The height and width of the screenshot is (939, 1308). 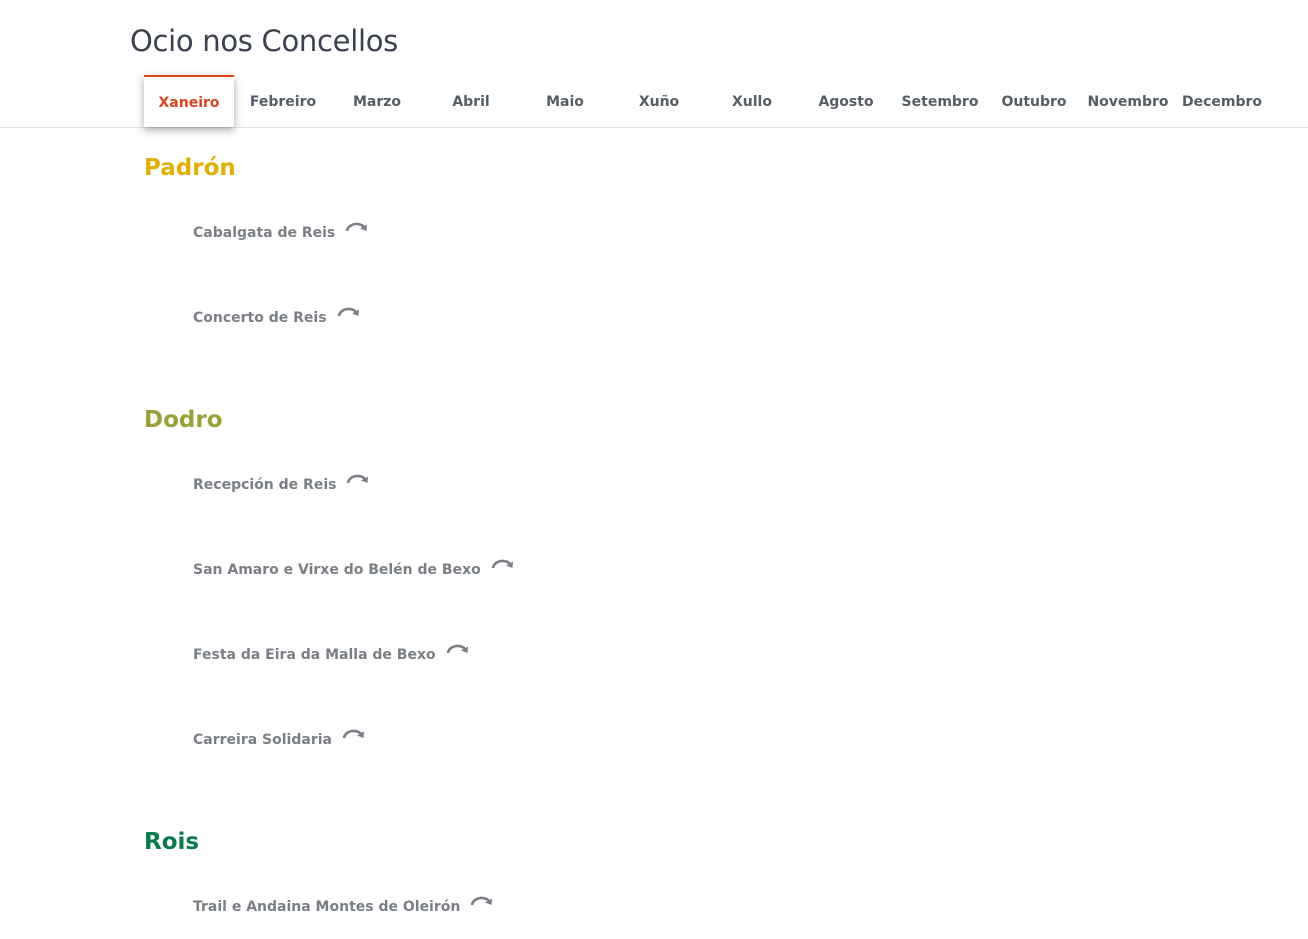 What do you see at coordinates (264, 485) in the screenshot?
I see `event-label: Recepción de Reis` at bounding box center [264, 485].